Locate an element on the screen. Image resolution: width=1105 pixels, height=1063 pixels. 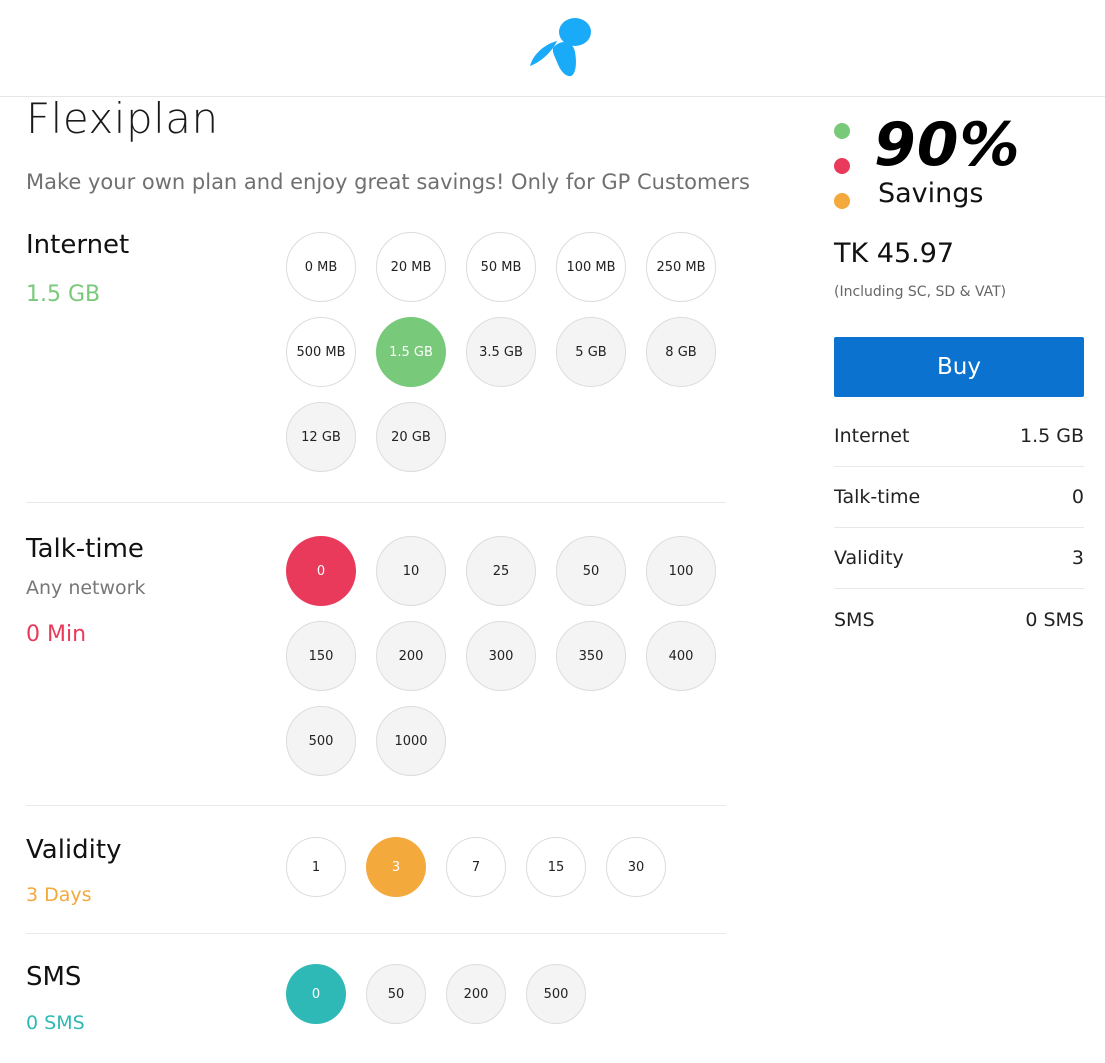
internet-option: 100 MB is located at coordinates (591, 267).